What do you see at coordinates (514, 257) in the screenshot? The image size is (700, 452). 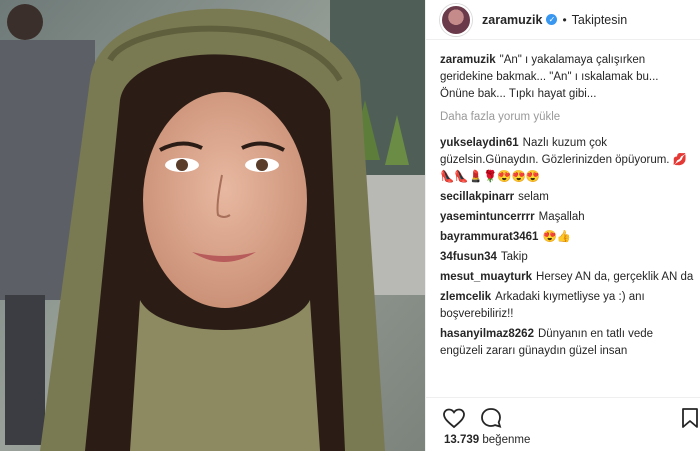 I see `comment-text: Takip` at bounding box center [514, 257].